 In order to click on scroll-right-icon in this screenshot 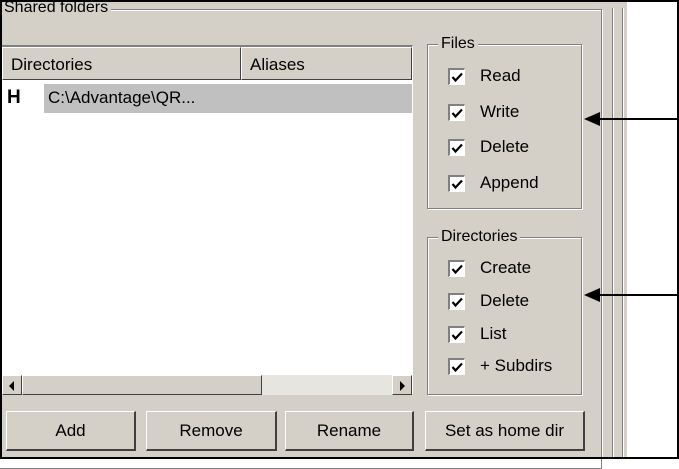, I will do `click(402, 386)`.